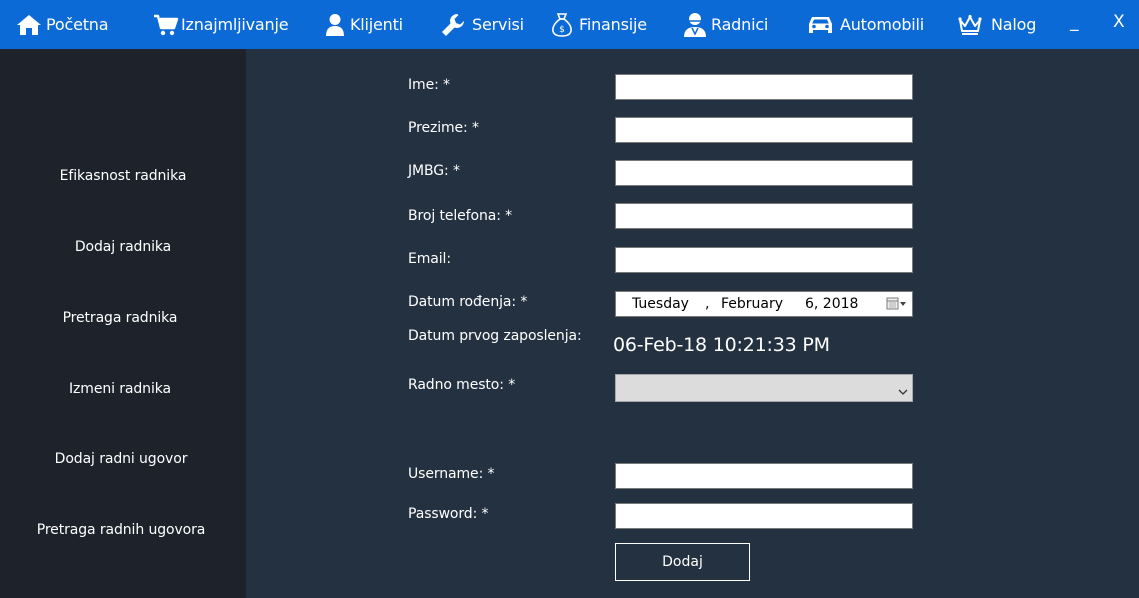 The image size is (1139, 598). I want to click on date-comma: ,, so click(707, 304).